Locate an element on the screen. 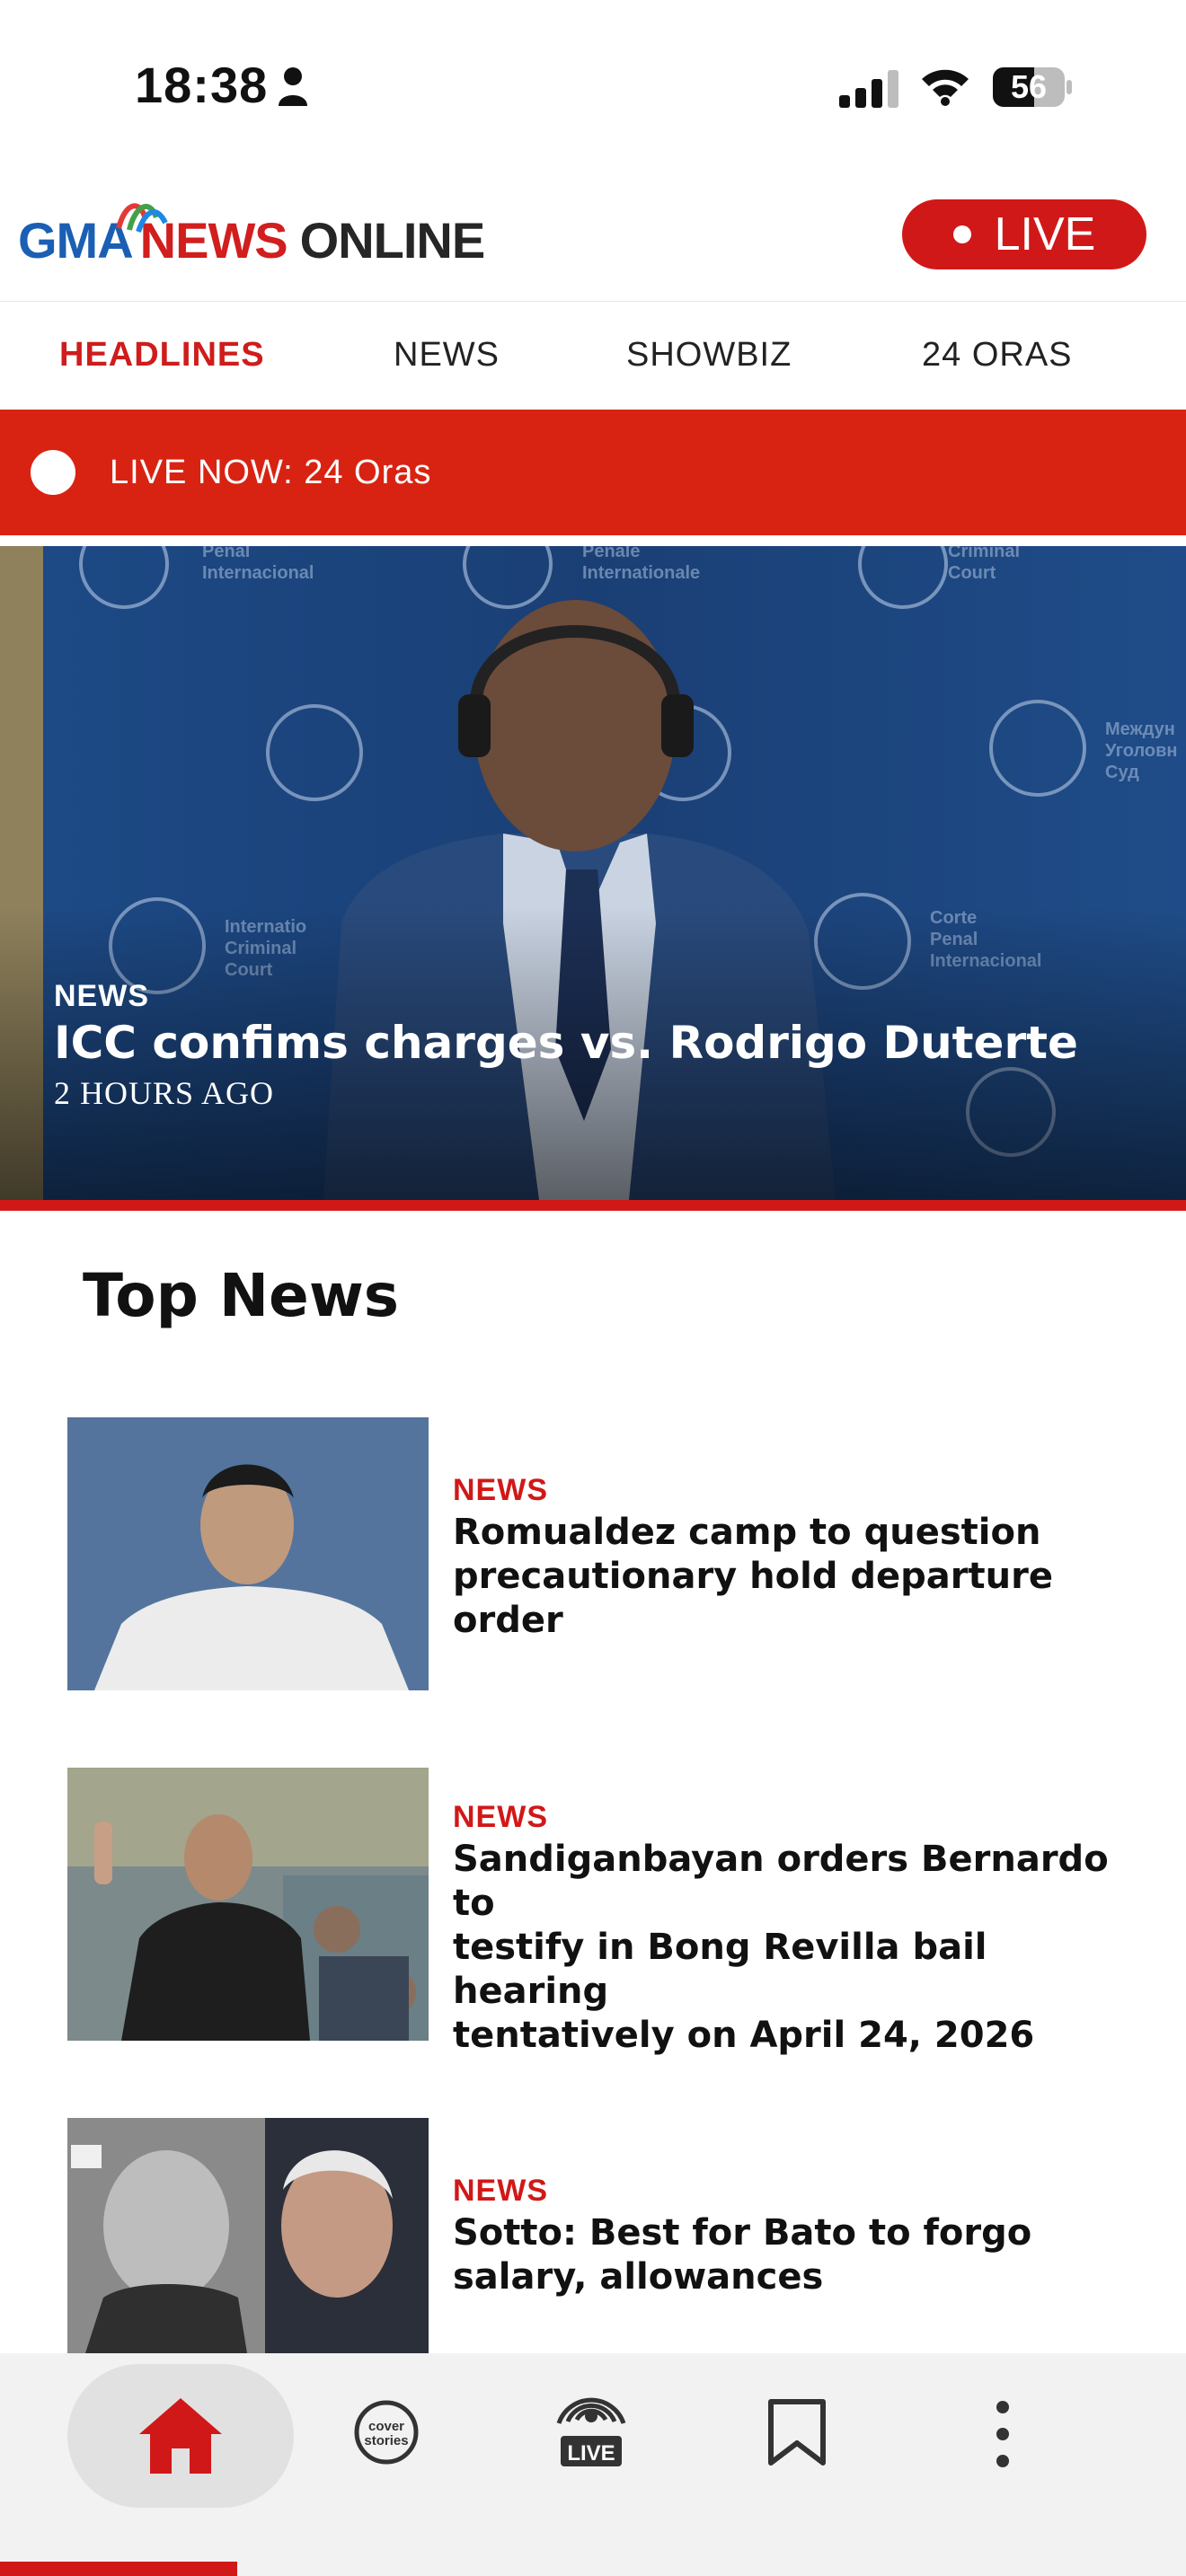 The image size is (1186, 2576). status-time: 18:38 is located at coordinates (202, 85).